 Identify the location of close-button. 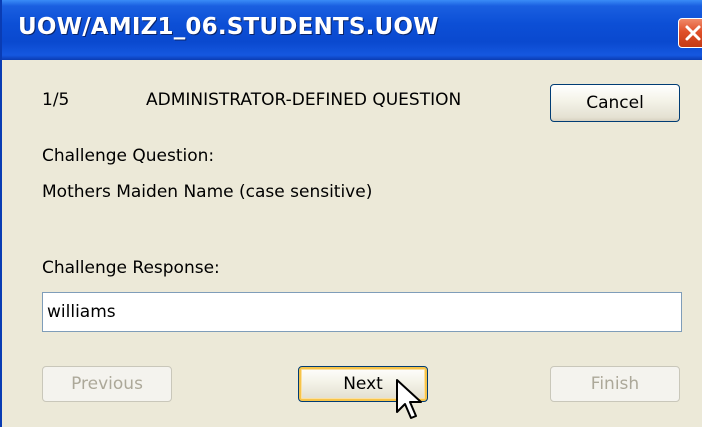
(690, 33).